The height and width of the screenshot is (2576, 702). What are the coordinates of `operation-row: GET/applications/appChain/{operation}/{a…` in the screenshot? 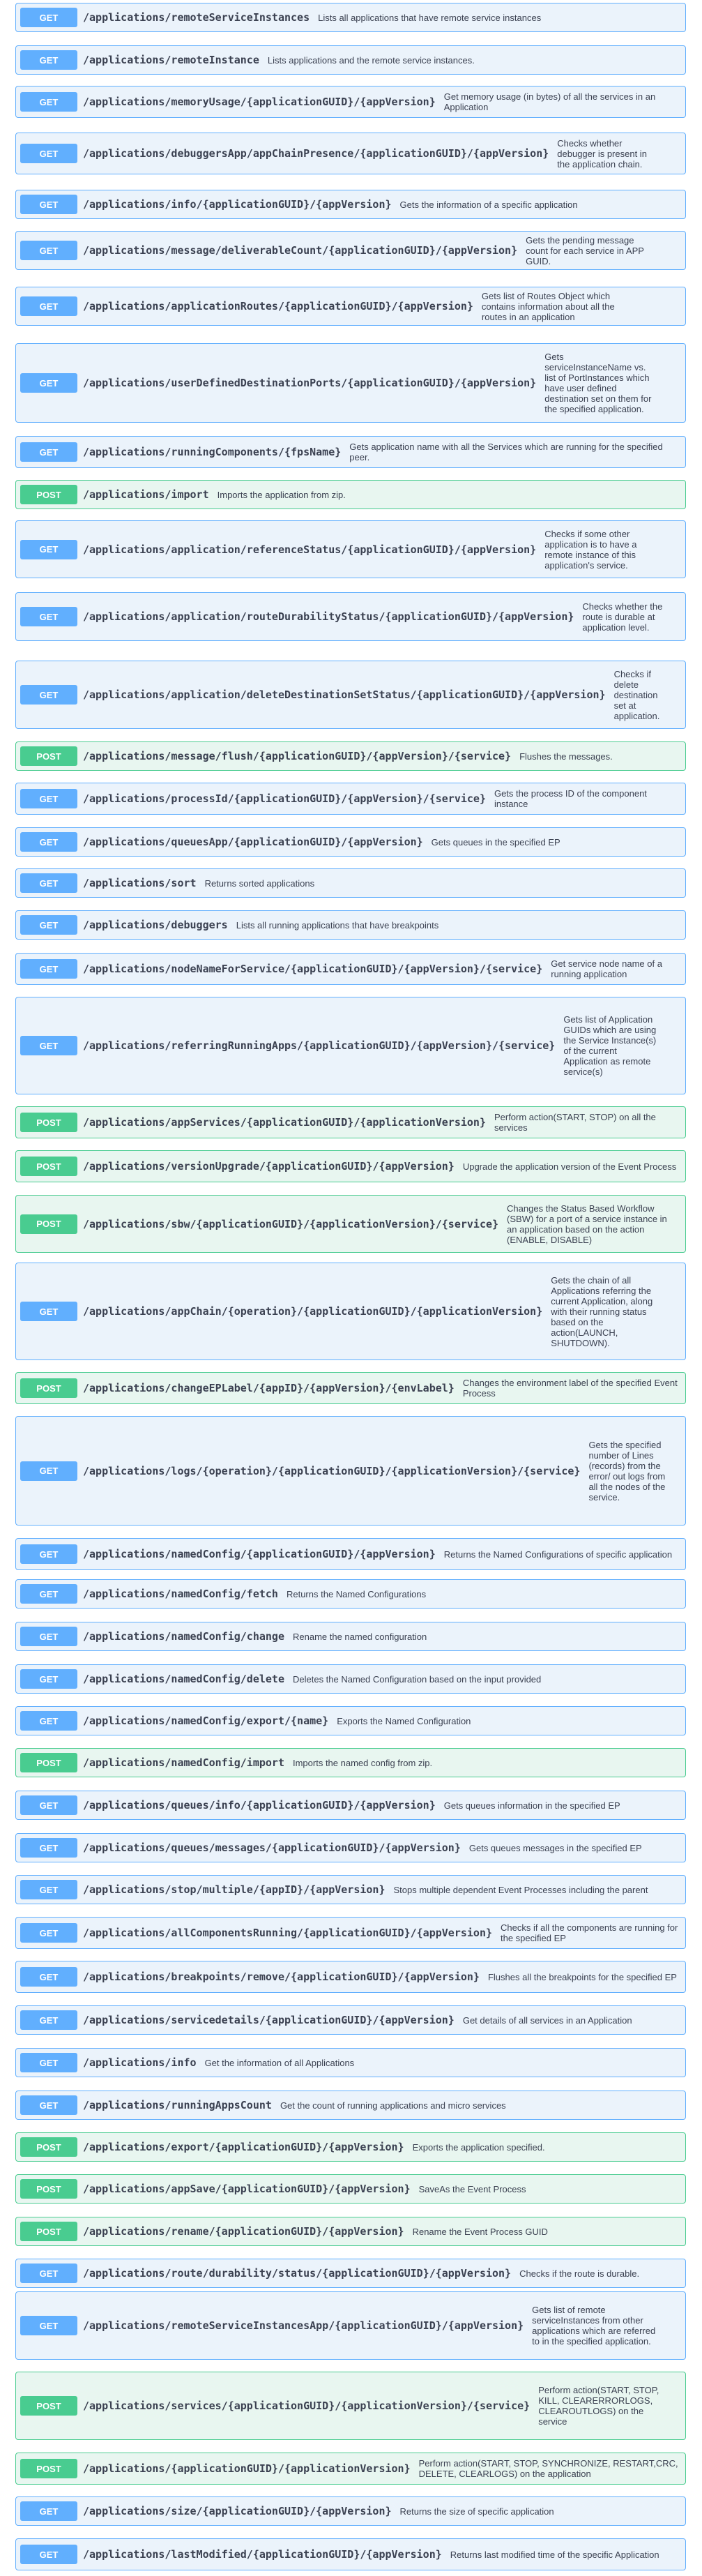 It's located at (350, 1311).